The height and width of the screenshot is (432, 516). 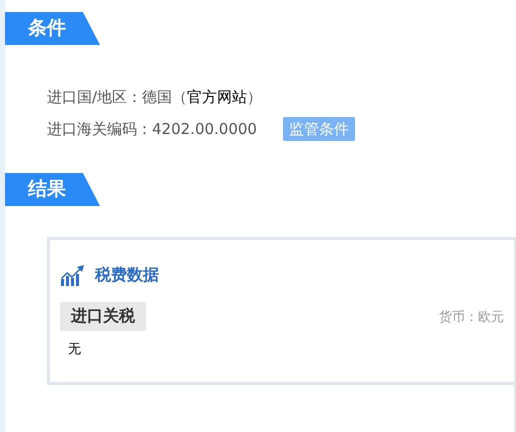 What do you see at coordinates (74, 349) in the screenshot?
I see `duty-value: 无` at bounding box center [74, 349].